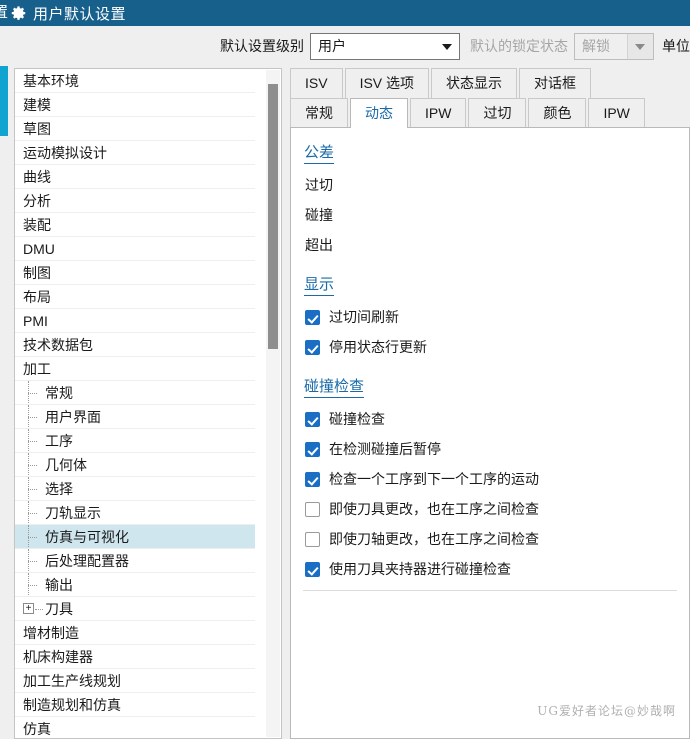 The image size is (690, 739). Describe the element at coordinates (273, 403) in the screenshot. I see `tree-vertical-scrollbar` at that location.